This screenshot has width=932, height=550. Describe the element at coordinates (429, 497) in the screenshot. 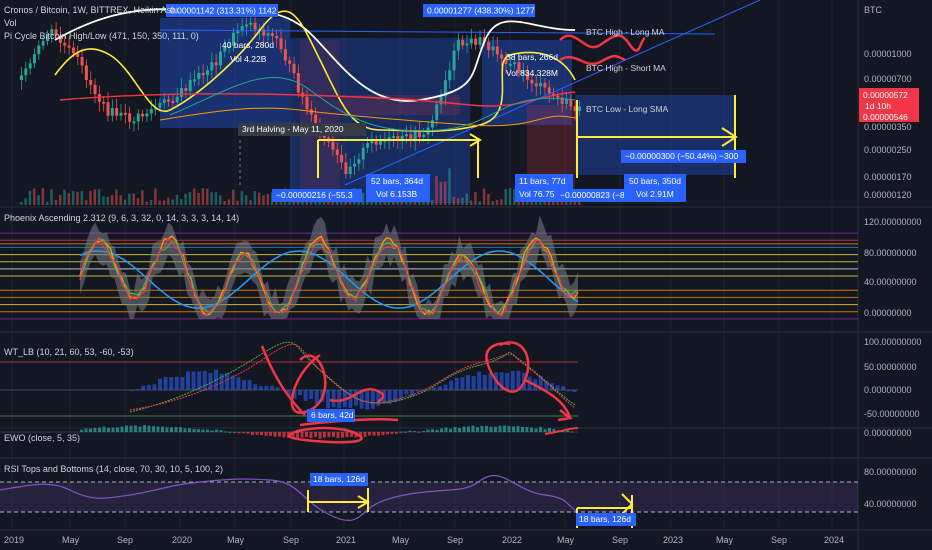

I see `rsi-band` at that location.